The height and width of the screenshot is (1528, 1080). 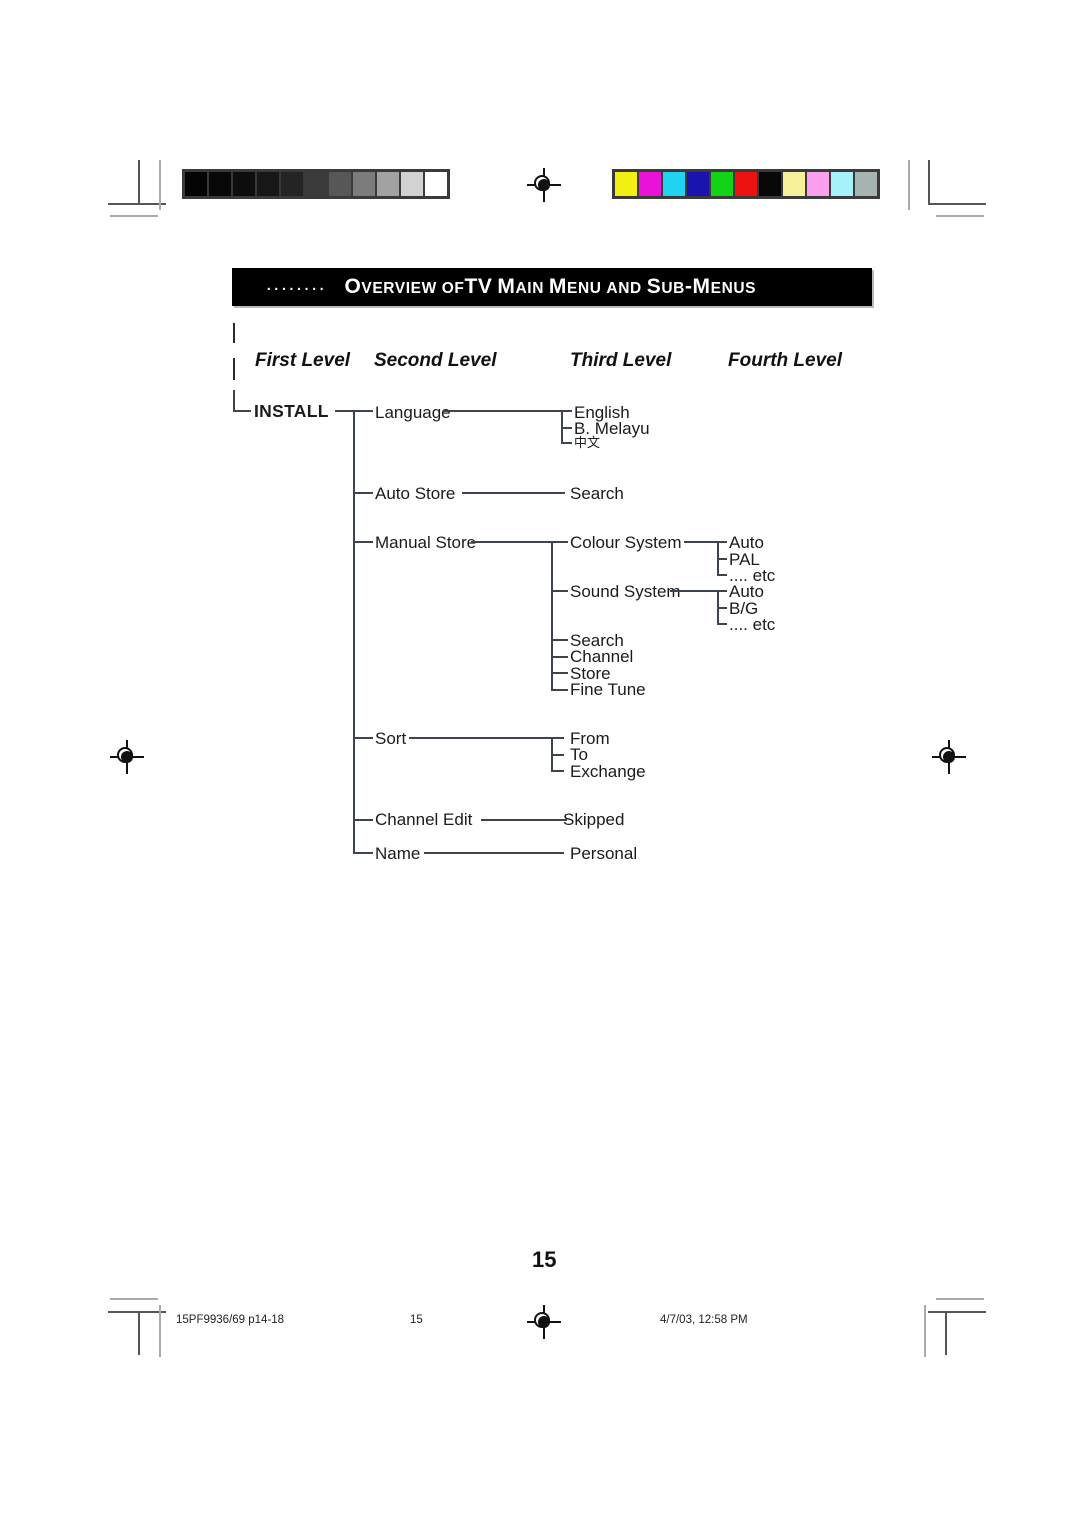 I want to click on tree-node-sound-etc: .... etc, so click(x=752, y=624).